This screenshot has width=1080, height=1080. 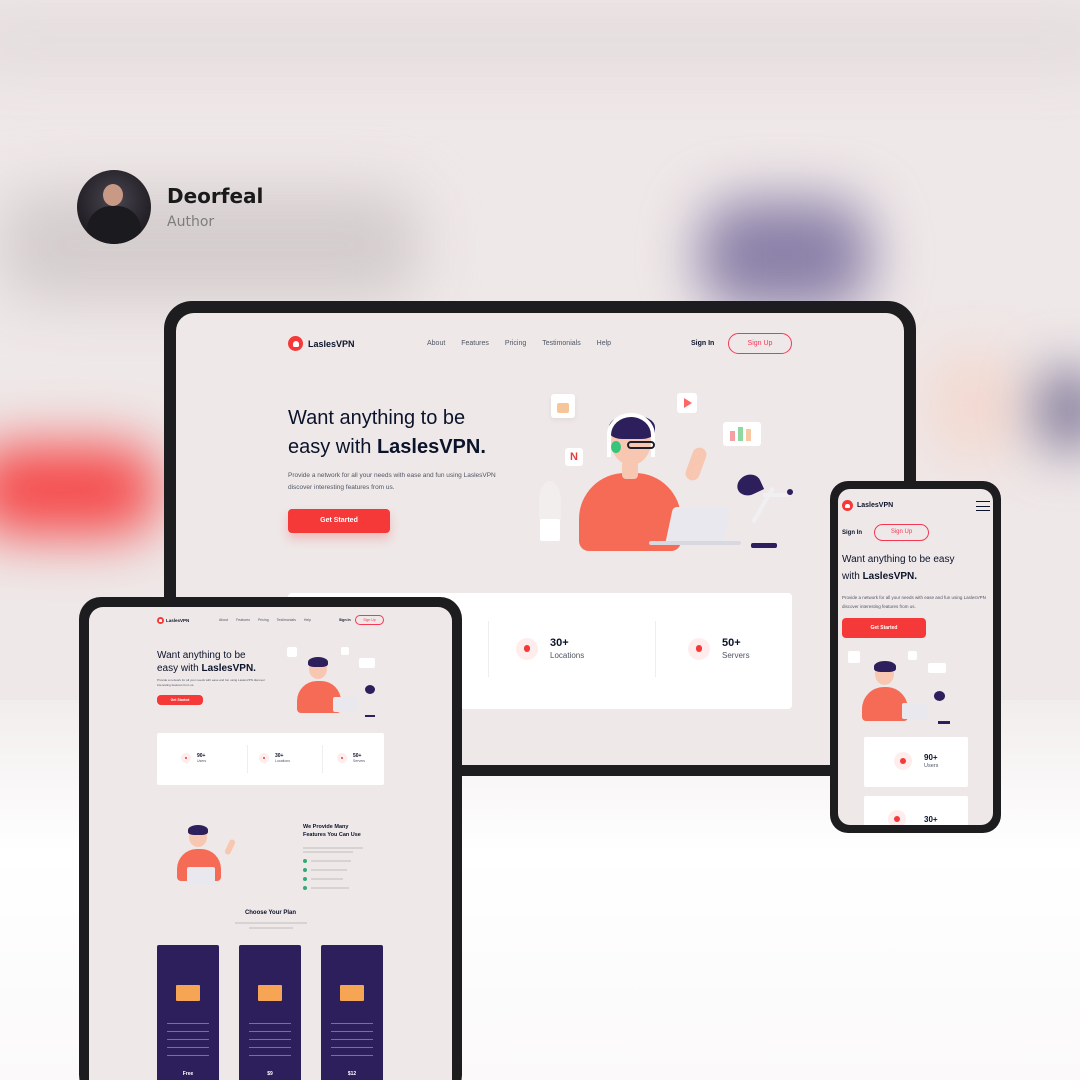 What do you see at coordinates (270, 913) in the screenshot?
I see `plans-title: Choose Your Plan` at bounding box center [270, 913].